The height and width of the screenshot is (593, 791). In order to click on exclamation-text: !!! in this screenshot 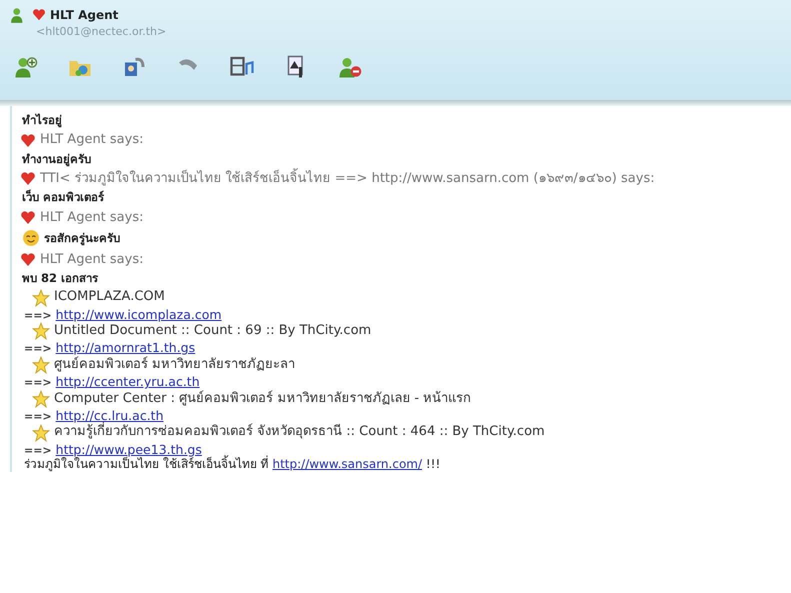, I will do `click(433, 464)`.